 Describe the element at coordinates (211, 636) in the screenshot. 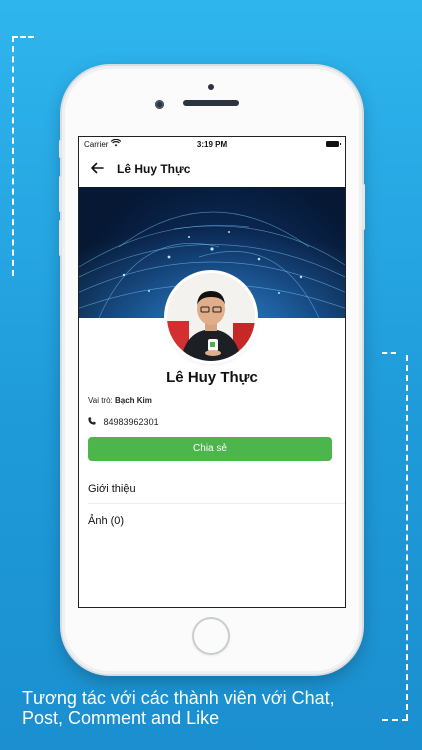

I see `home-button` at that location.